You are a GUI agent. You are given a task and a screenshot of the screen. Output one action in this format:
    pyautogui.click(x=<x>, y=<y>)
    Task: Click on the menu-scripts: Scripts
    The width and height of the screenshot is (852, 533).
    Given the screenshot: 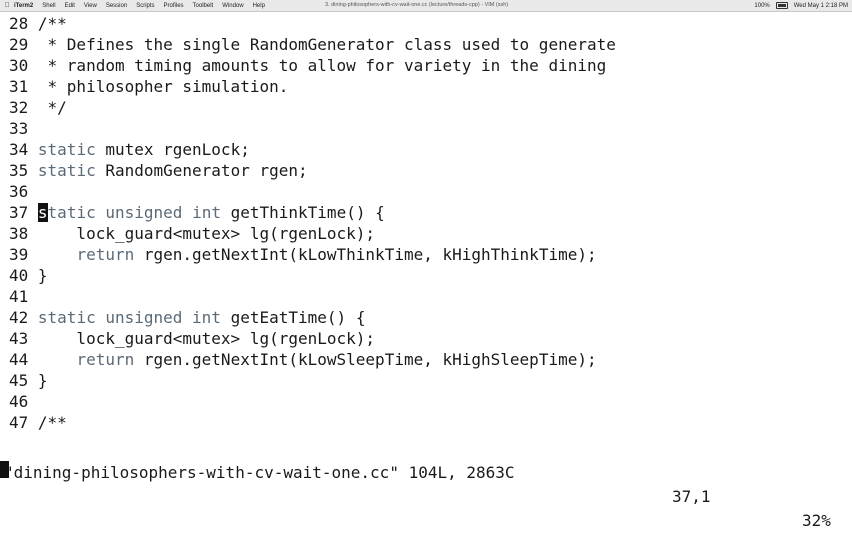 What is the action you would take?
    pyautogui.click(x=145, y=6)
    